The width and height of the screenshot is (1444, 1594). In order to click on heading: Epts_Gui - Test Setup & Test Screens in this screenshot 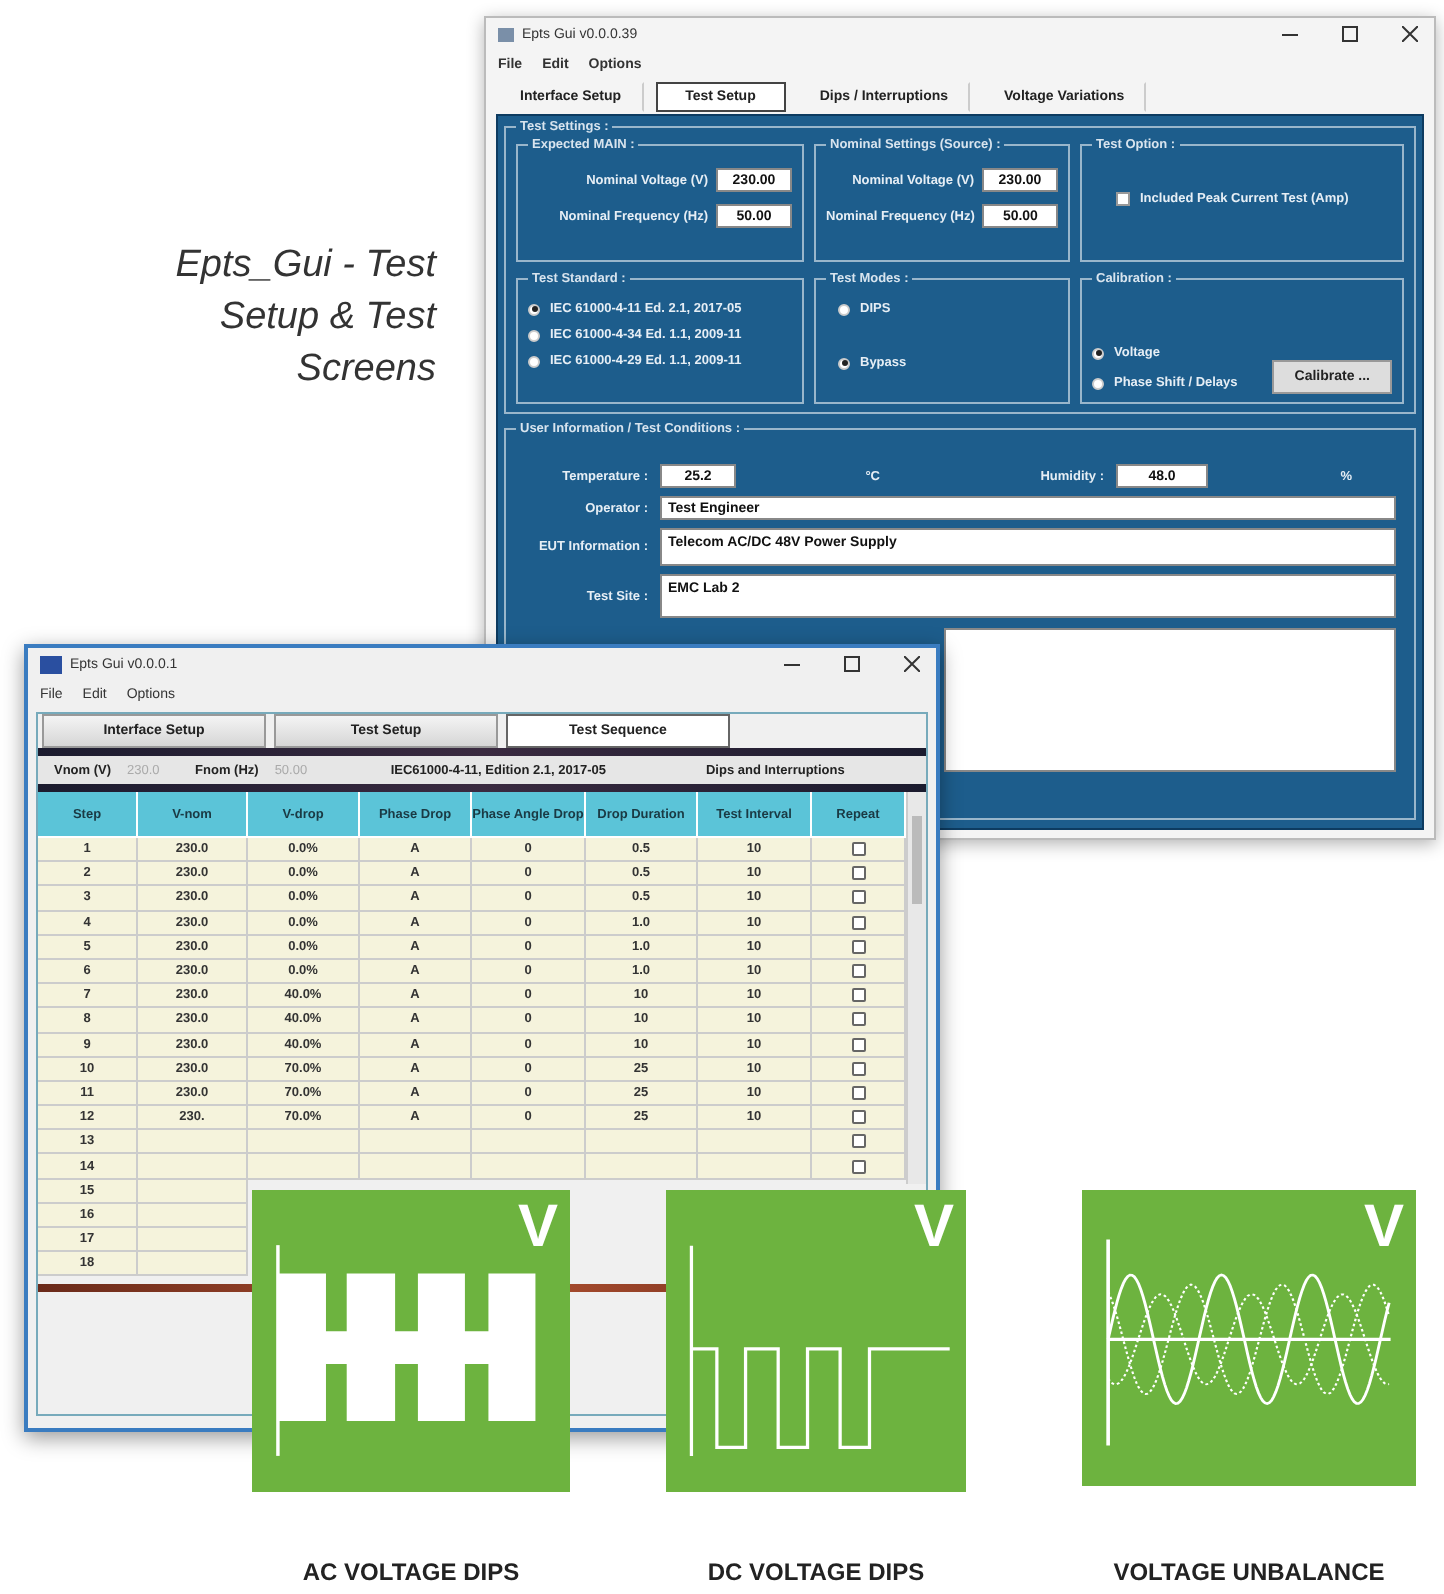, I will do `click(304, 318)`.